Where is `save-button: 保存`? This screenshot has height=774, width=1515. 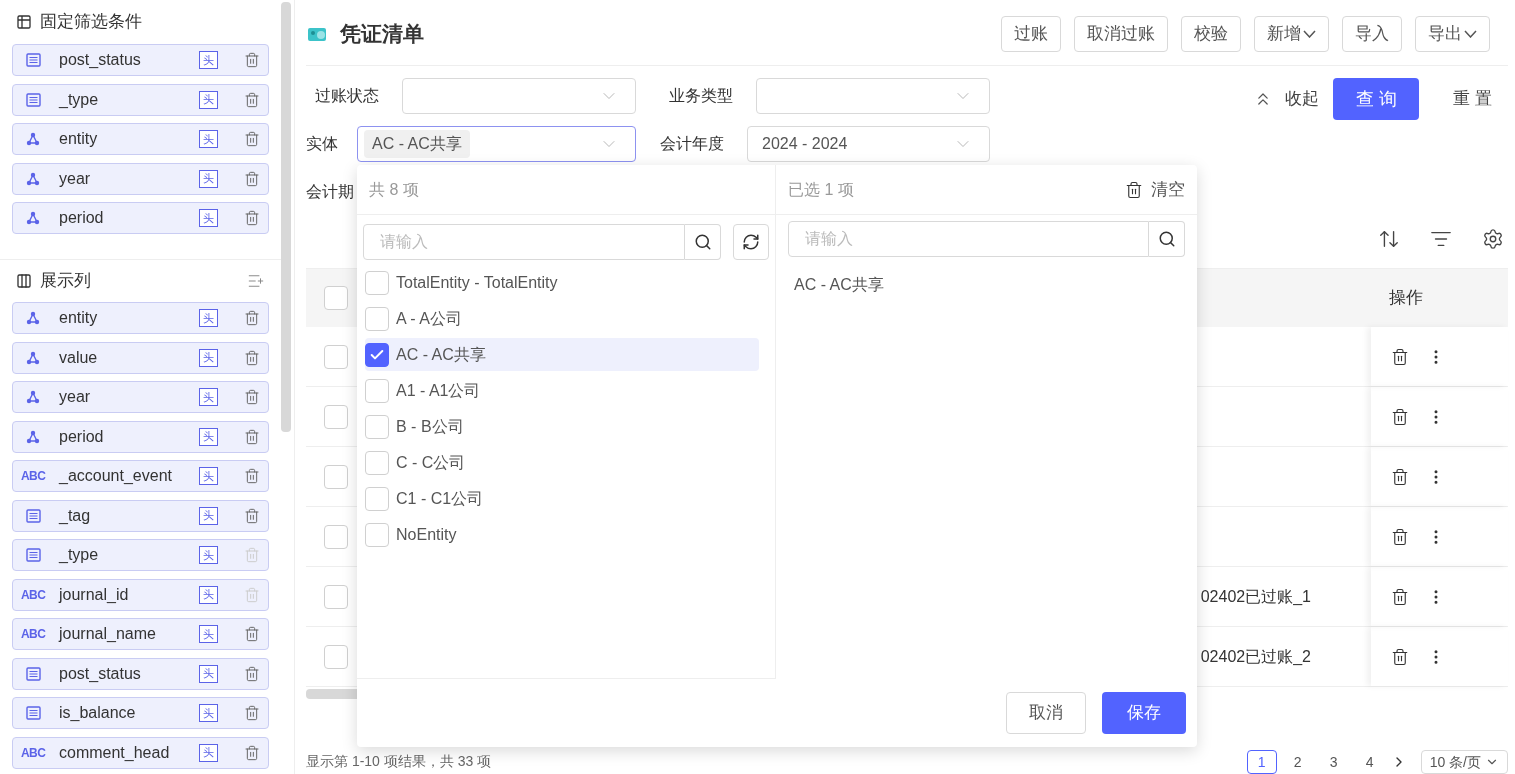
save-button: 保存 is located at coordinates (1144, 713).